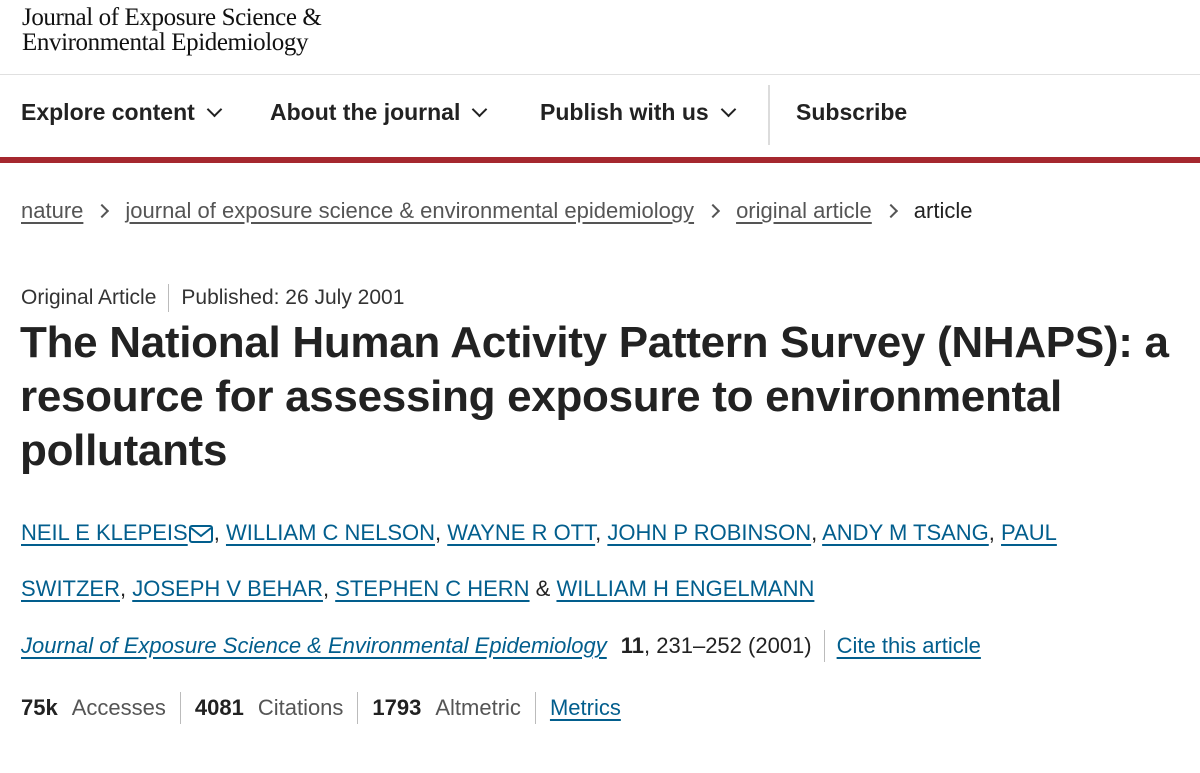 This screenshot has height=773, width=1200. What do you see at coordinates (804, 211) in the screenshot?
I see `breadcrumb-link-original-article: original article` at bounding box center [804, 211].